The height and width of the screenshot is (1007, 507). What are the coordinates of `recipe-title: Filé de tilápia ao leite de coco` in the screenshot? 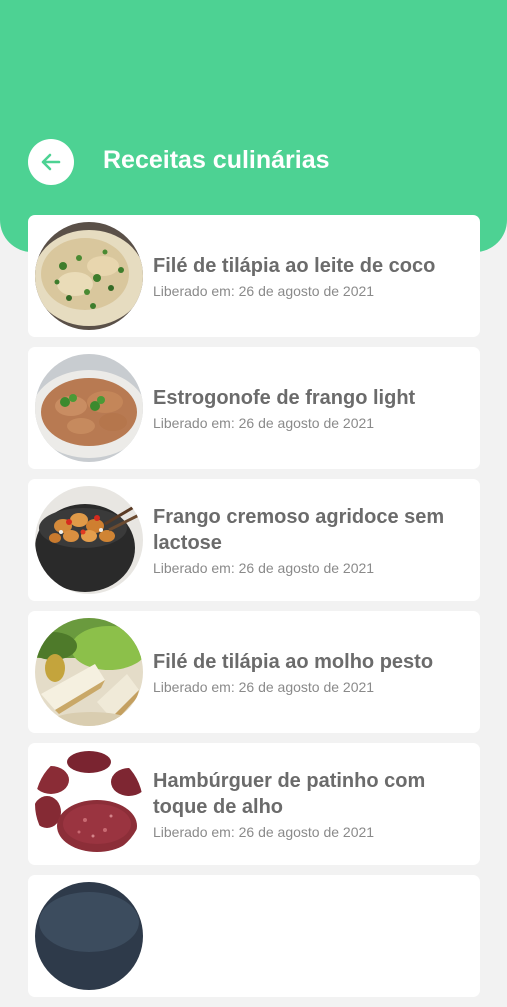 It's located at (294, 265).